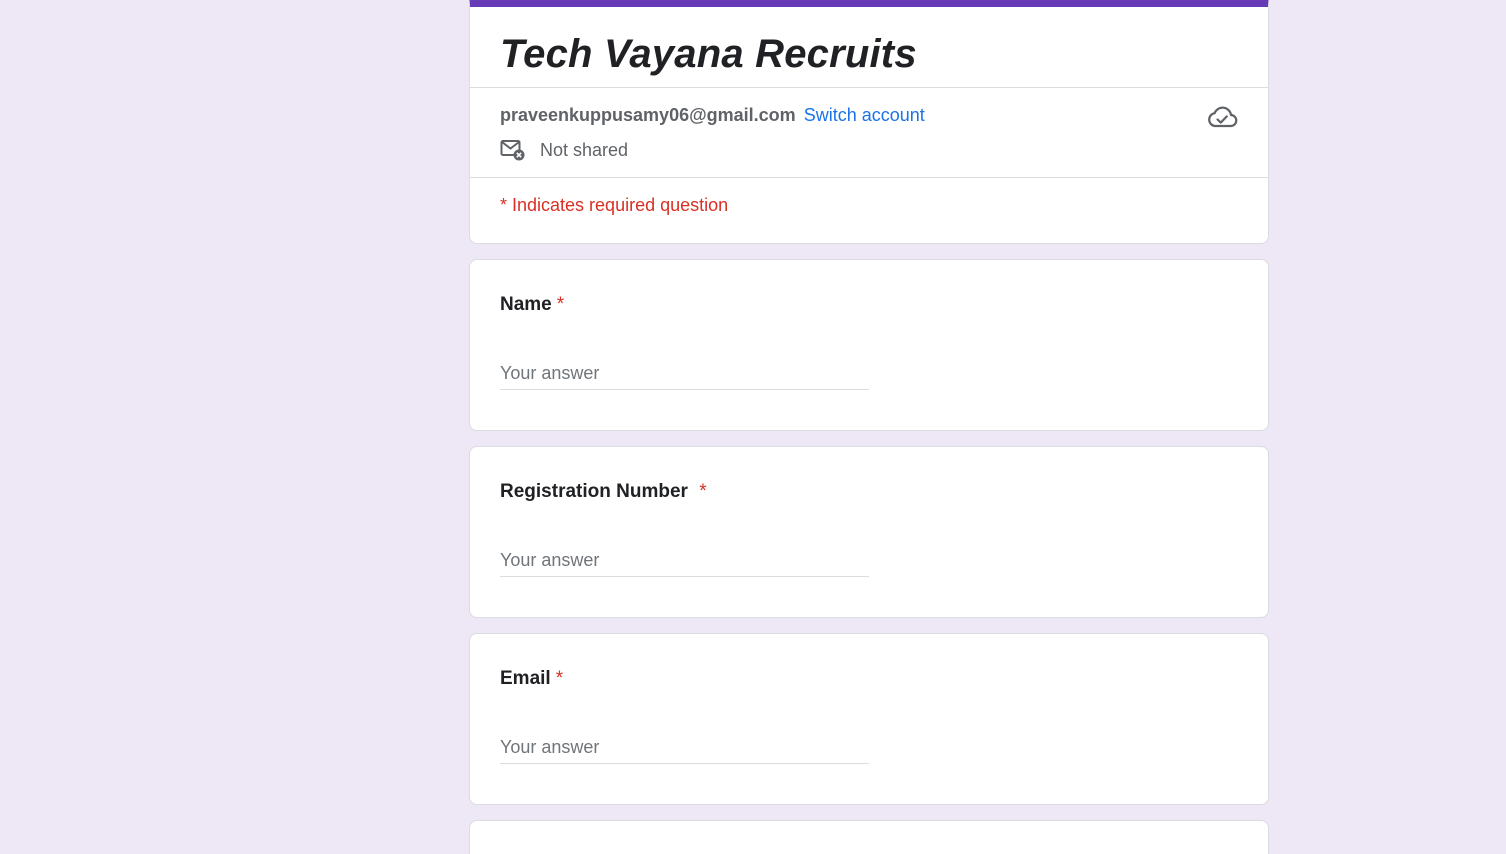 This screenshot has width=1506, height=854. What do you see at coordinates (869, 532) in the screenshot?
I see `question-card-registration-number: Registration Number *` at bounding box center [869, 532].